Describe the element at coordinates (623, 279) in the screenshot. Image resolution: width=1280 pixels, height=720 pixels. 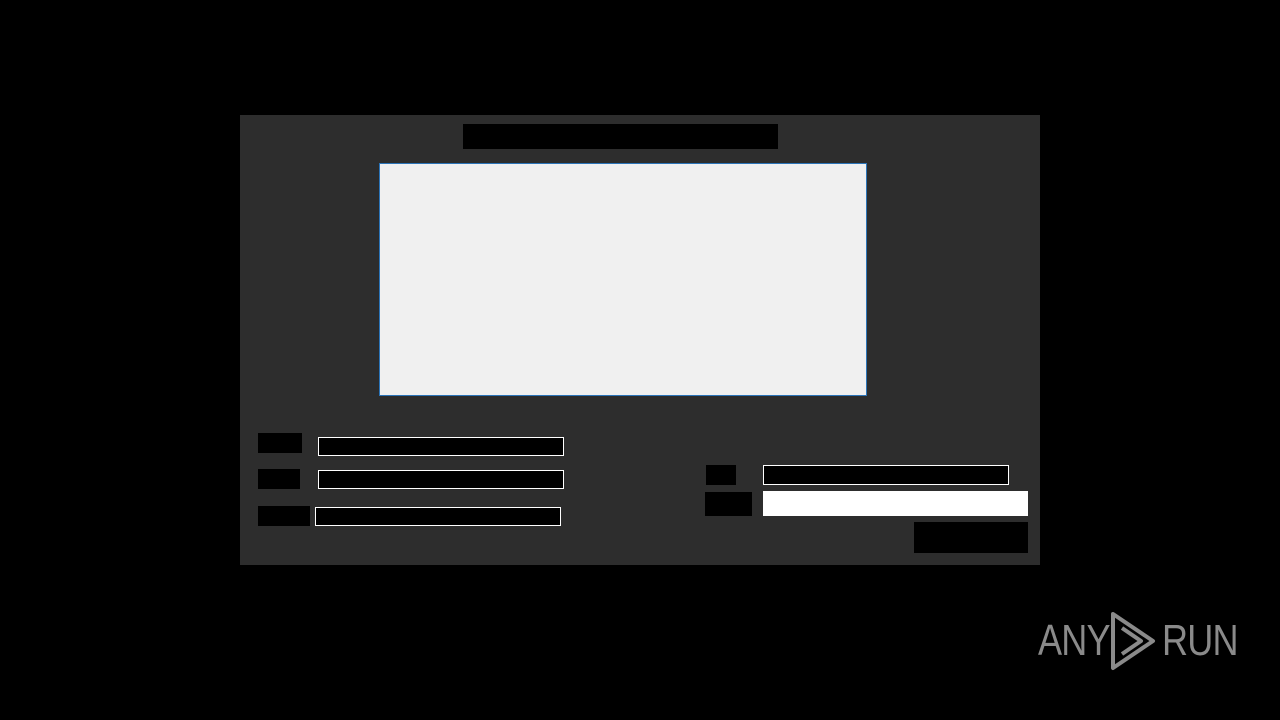
I see `preview-area` at that location.